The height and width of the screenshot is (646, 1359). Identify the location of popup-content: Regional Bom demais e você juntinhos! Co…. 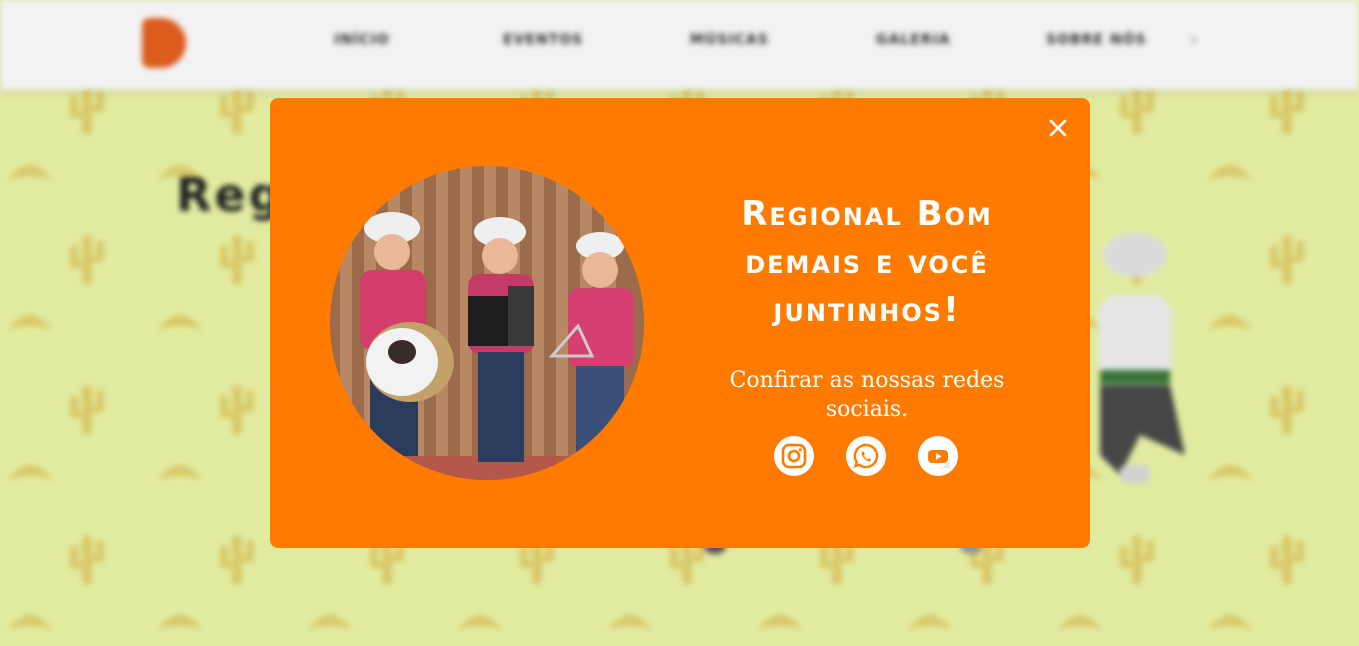
(867, 307).